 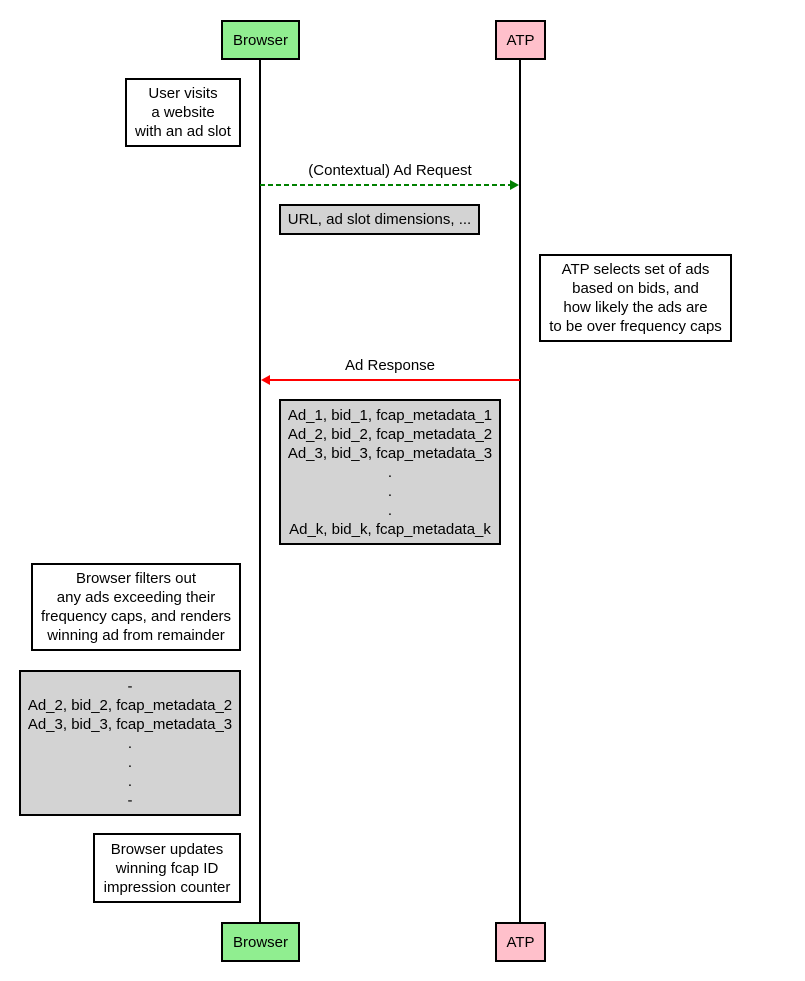 What do you see at coordinates (635, 326) in the screenshot?
I see `note-line: to be over frequency caps` at bounding box center [635, 326].